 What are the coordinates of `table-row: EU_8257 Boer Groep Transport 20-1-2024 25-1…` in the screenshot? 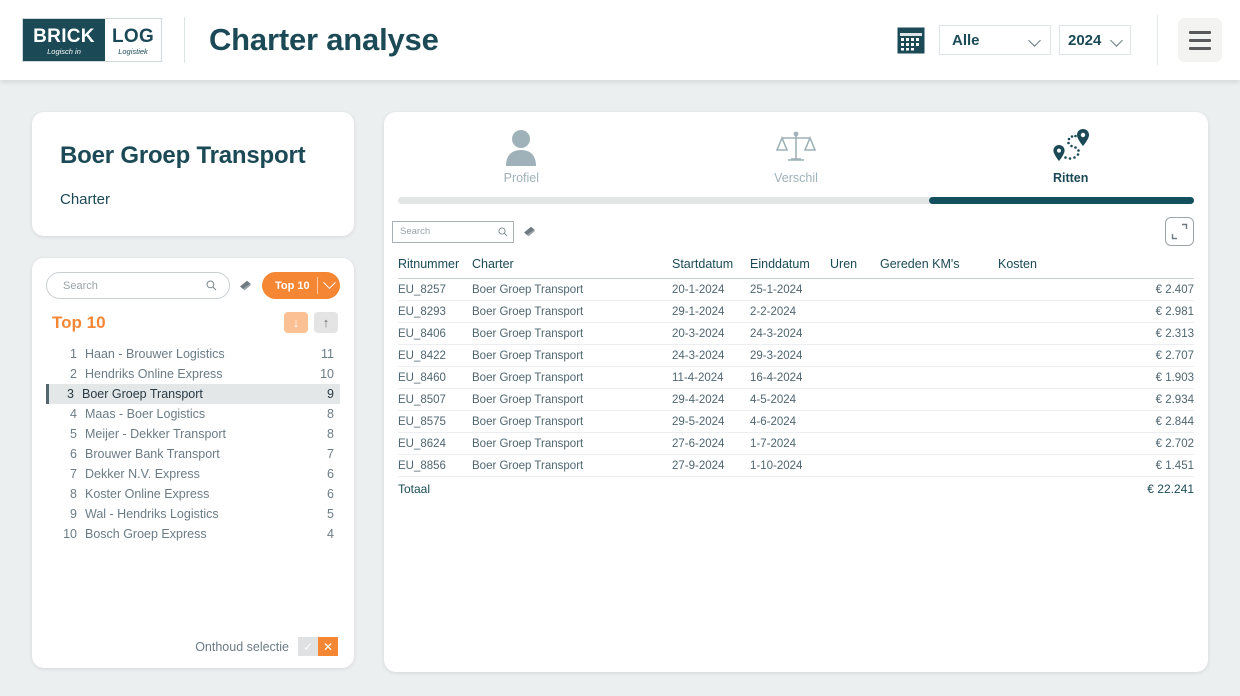 It's located at (796, 289).